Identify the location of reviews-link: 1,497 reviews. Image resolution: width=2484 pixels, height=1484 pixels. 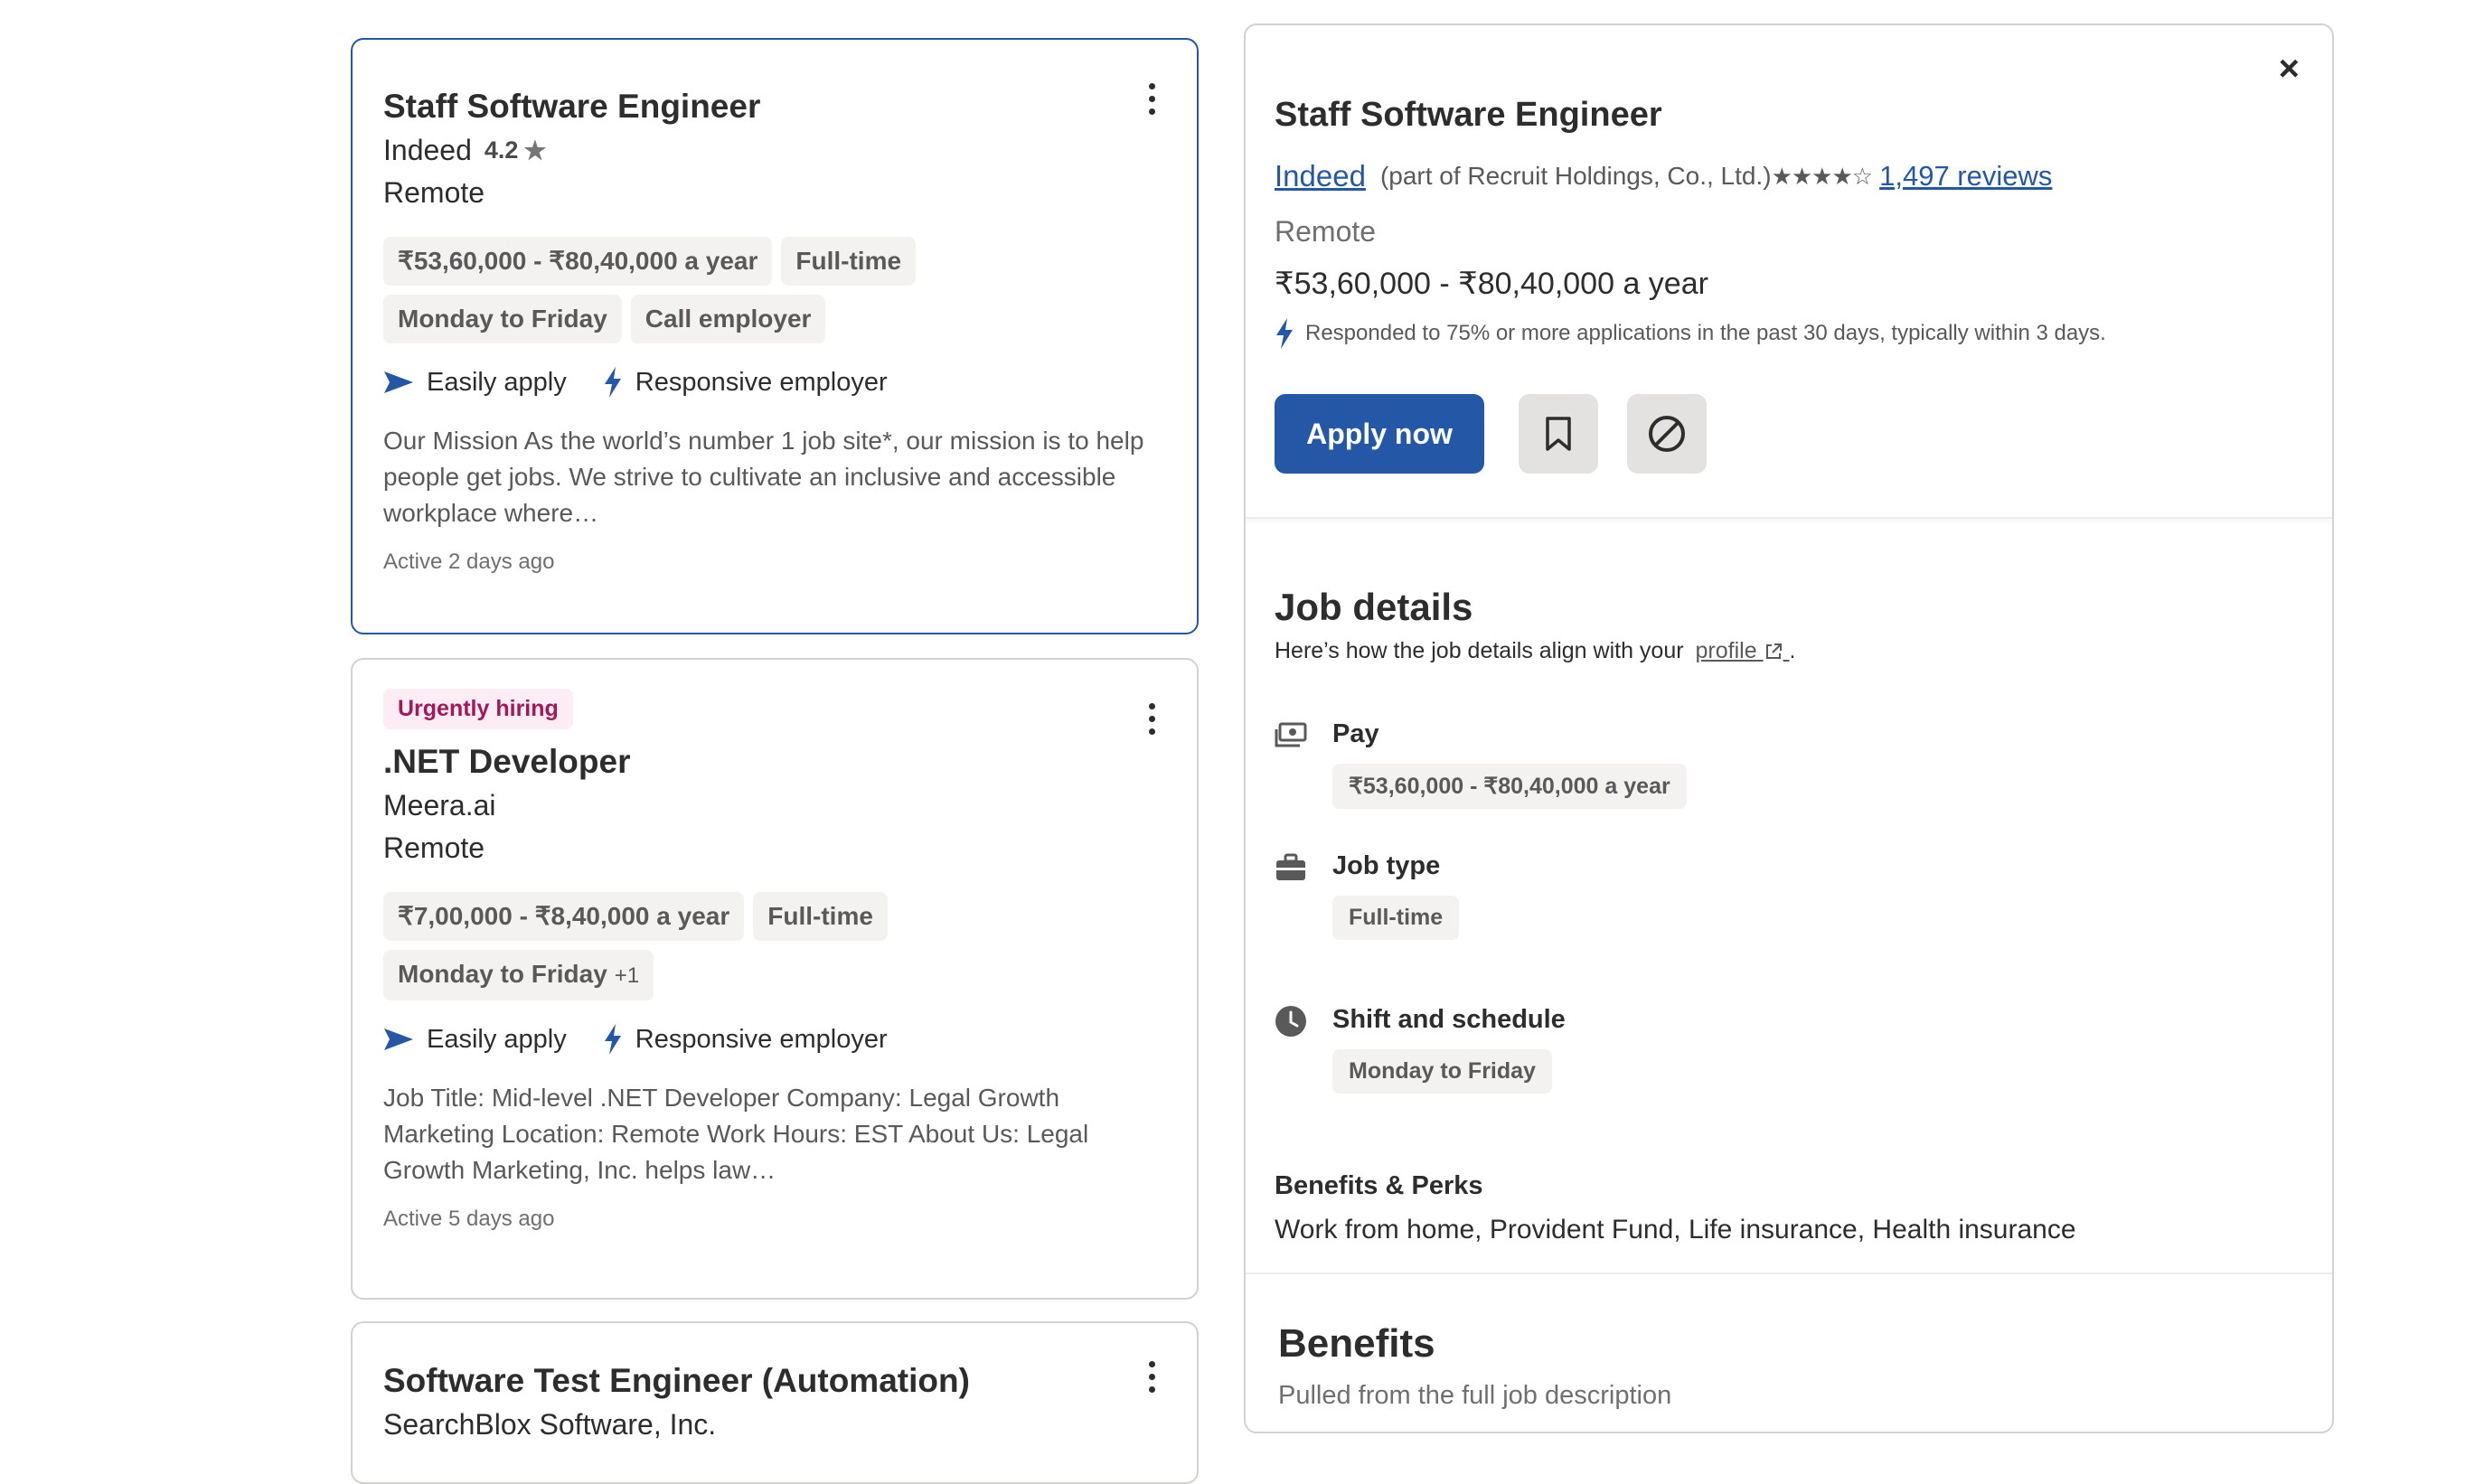
(1965, 176).